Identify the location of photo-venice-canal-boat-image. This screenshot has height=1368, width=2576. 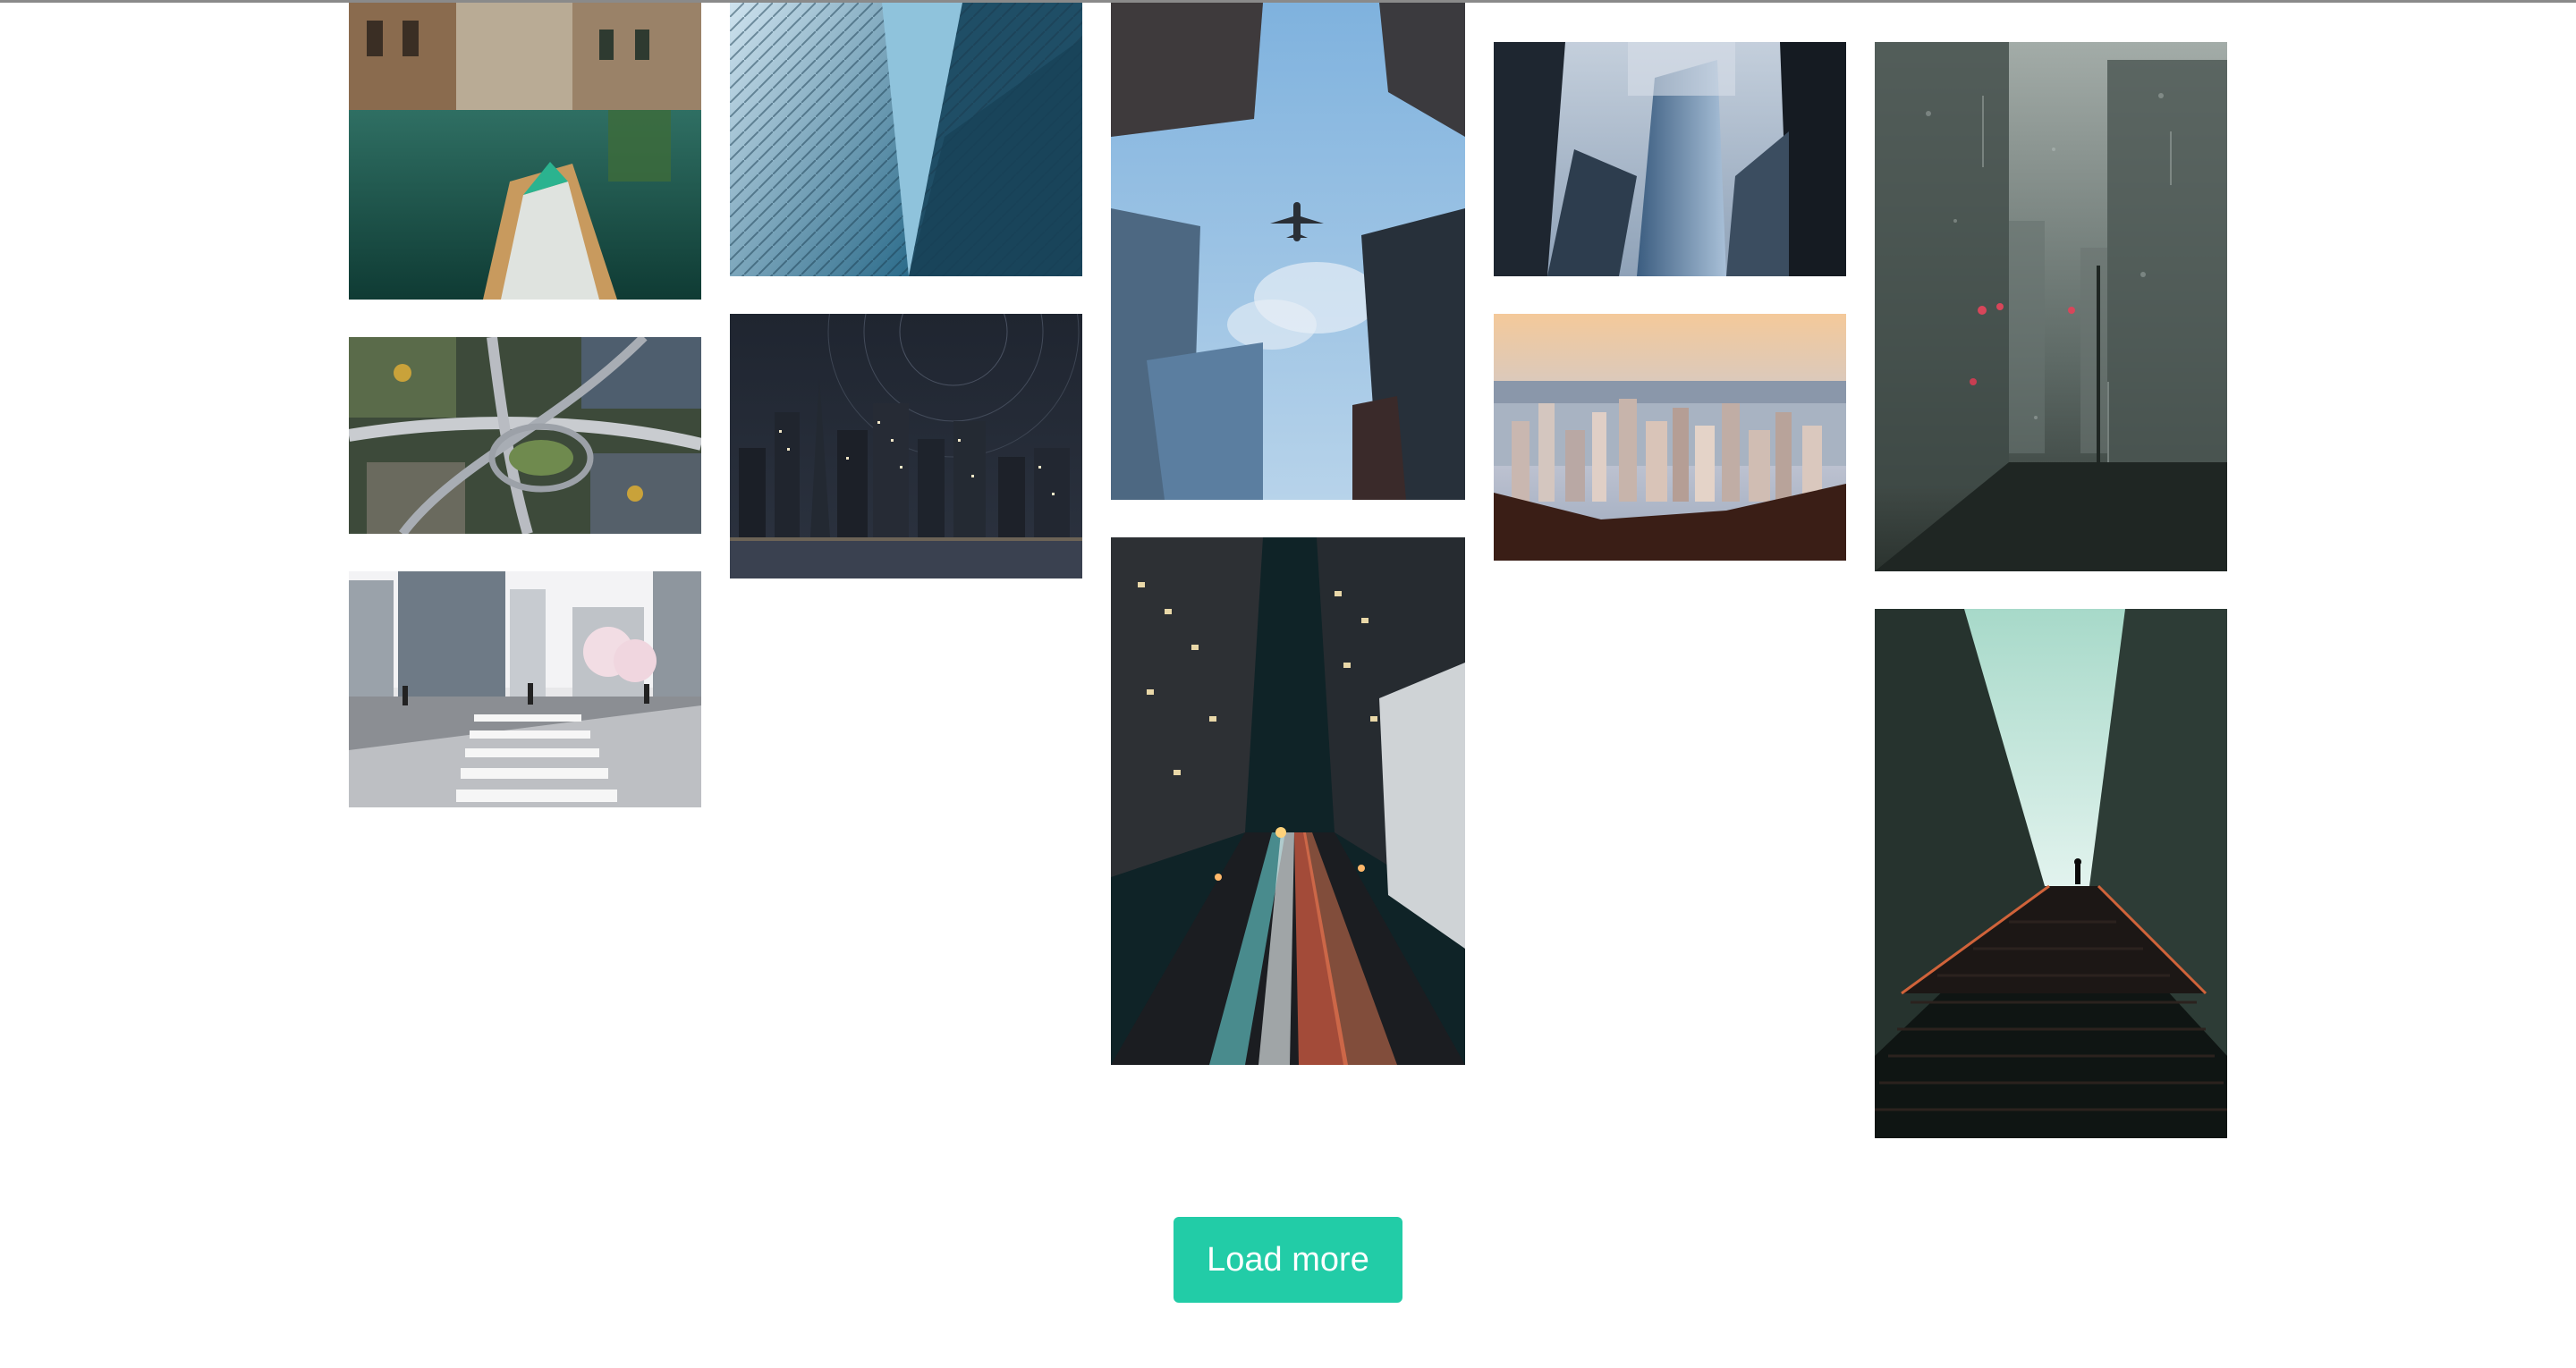
(525, 152).